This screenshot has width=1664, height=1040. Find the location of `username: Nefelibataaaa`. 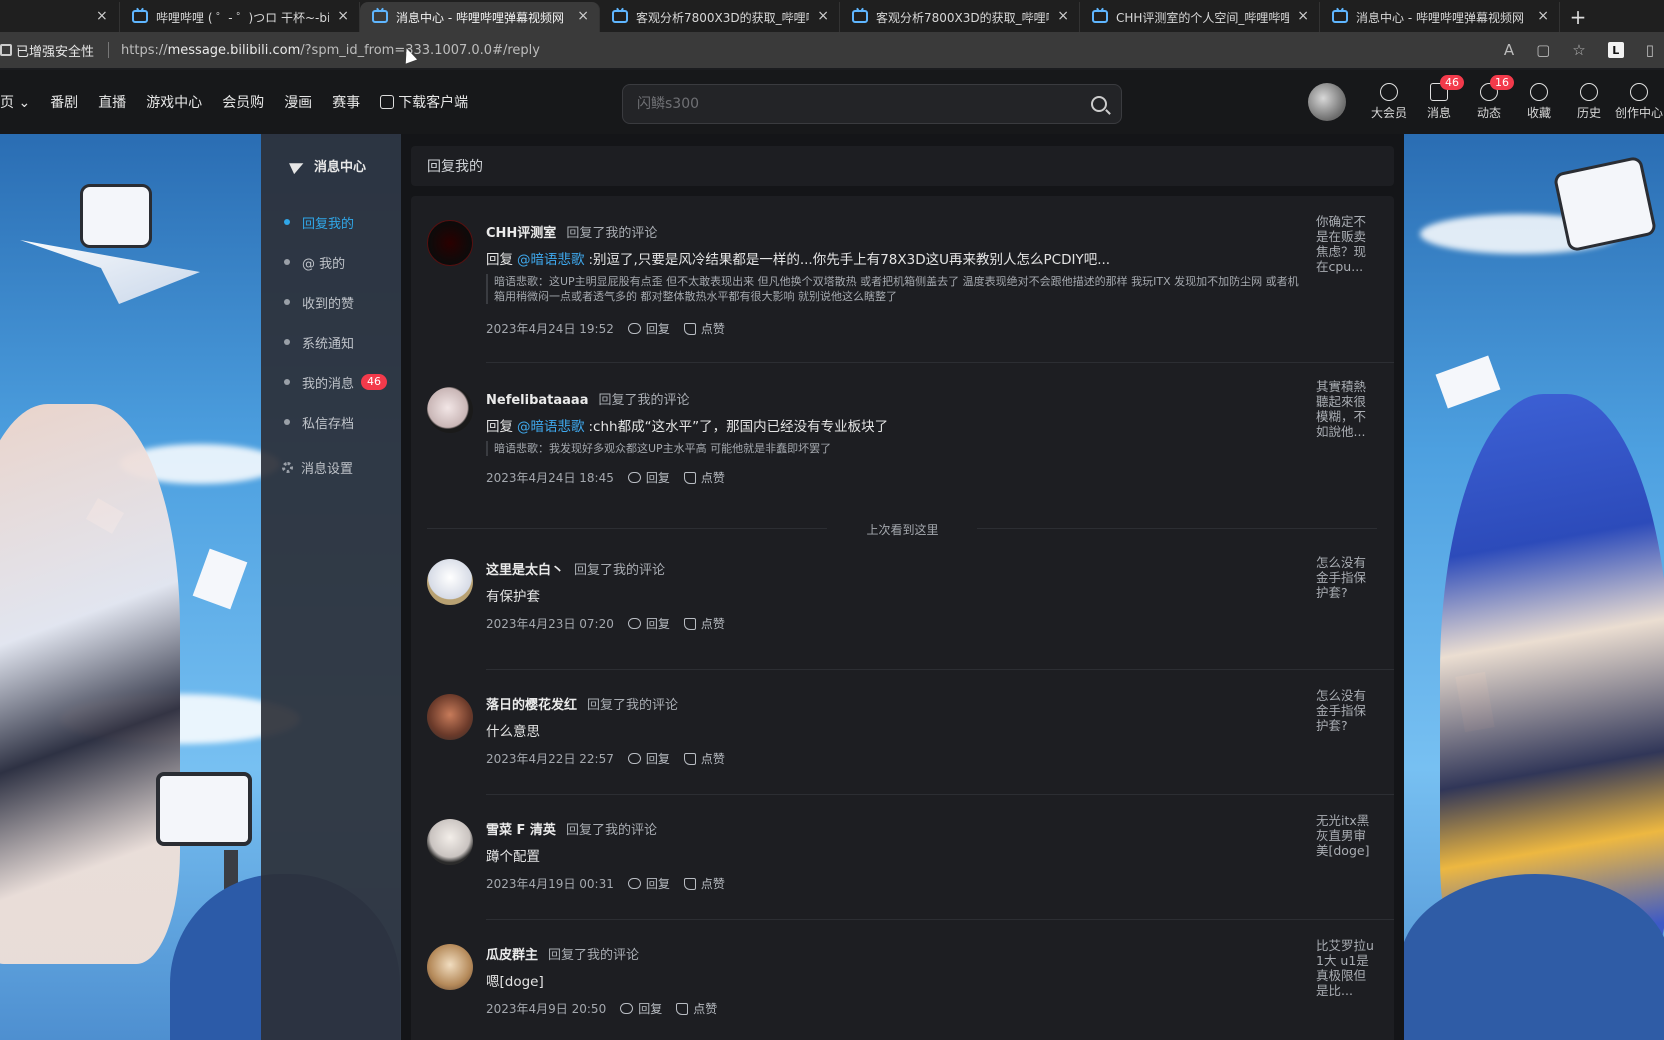

username: Nefelibataaaa is located at coordinates (537, 400).